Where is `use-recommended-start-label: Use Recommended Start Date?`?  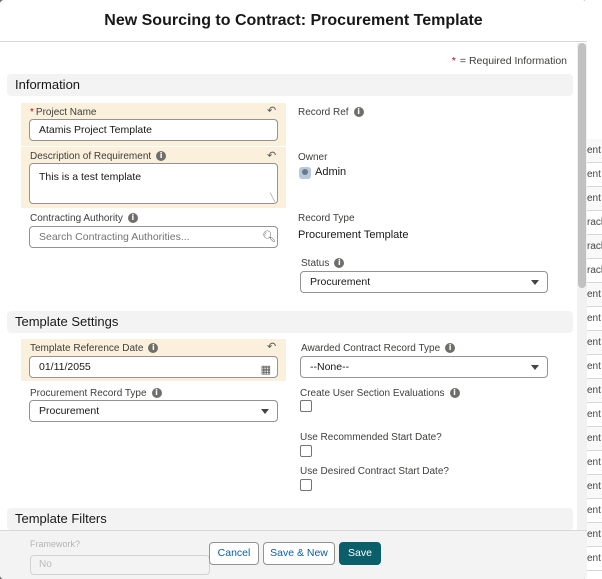
use-recommended-start-label: Use Recommended Start Date? is located at coordinates (371, 437).